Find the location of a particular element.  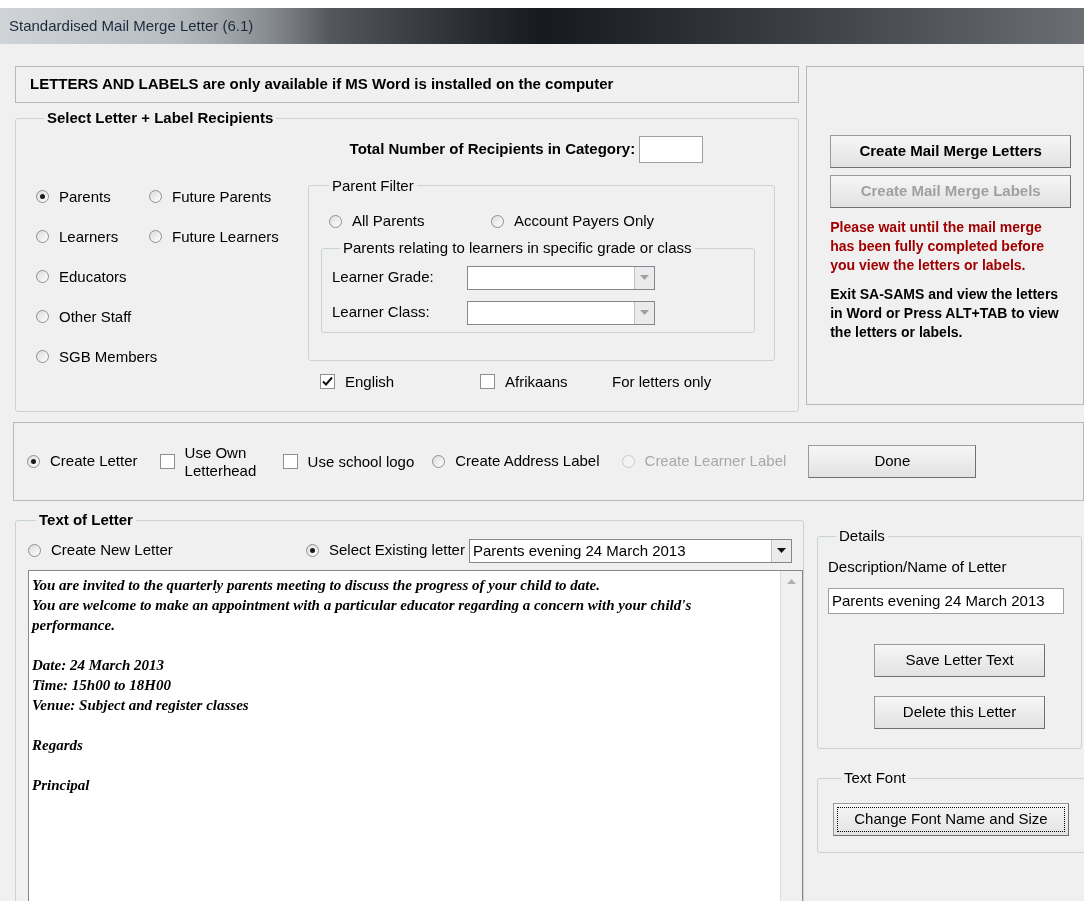

recipient-option: Educators is located at coordinates (92, 276).